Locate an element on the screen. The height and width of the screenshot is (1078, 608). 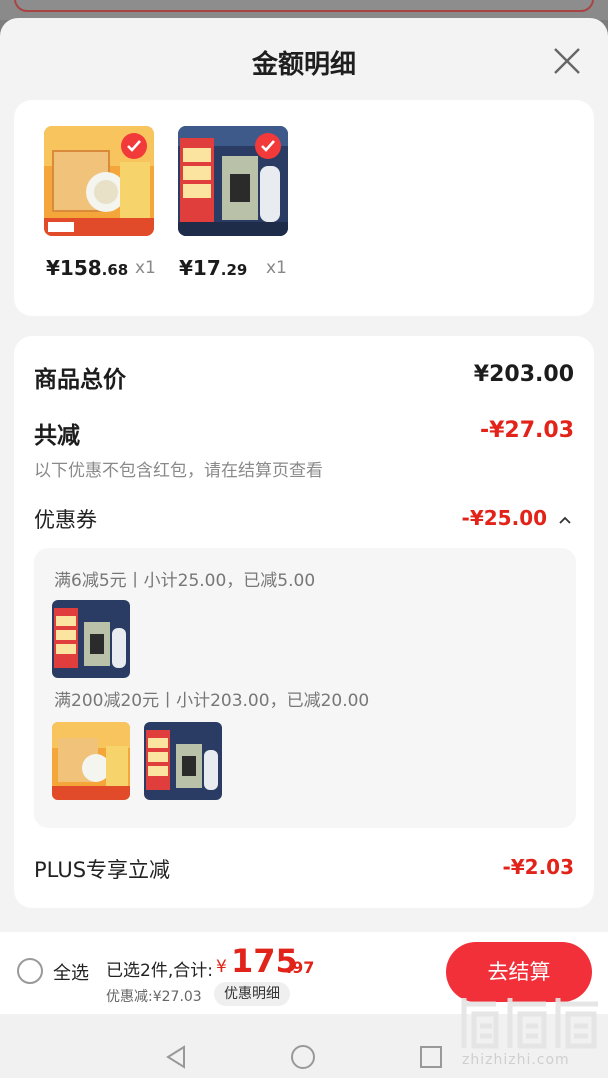
selected-count-text: 已选2件,合计: is located at coordinates (159, 971).